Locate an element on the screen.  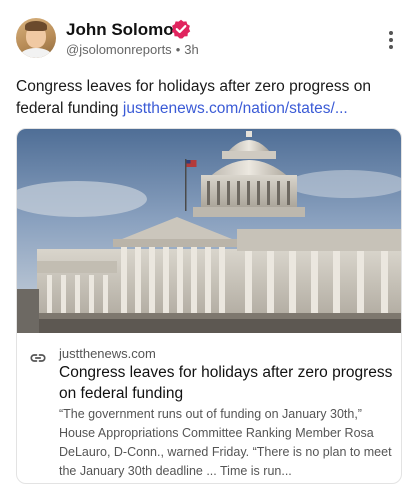
post-time: 3h is located at coordinates (191, 49).